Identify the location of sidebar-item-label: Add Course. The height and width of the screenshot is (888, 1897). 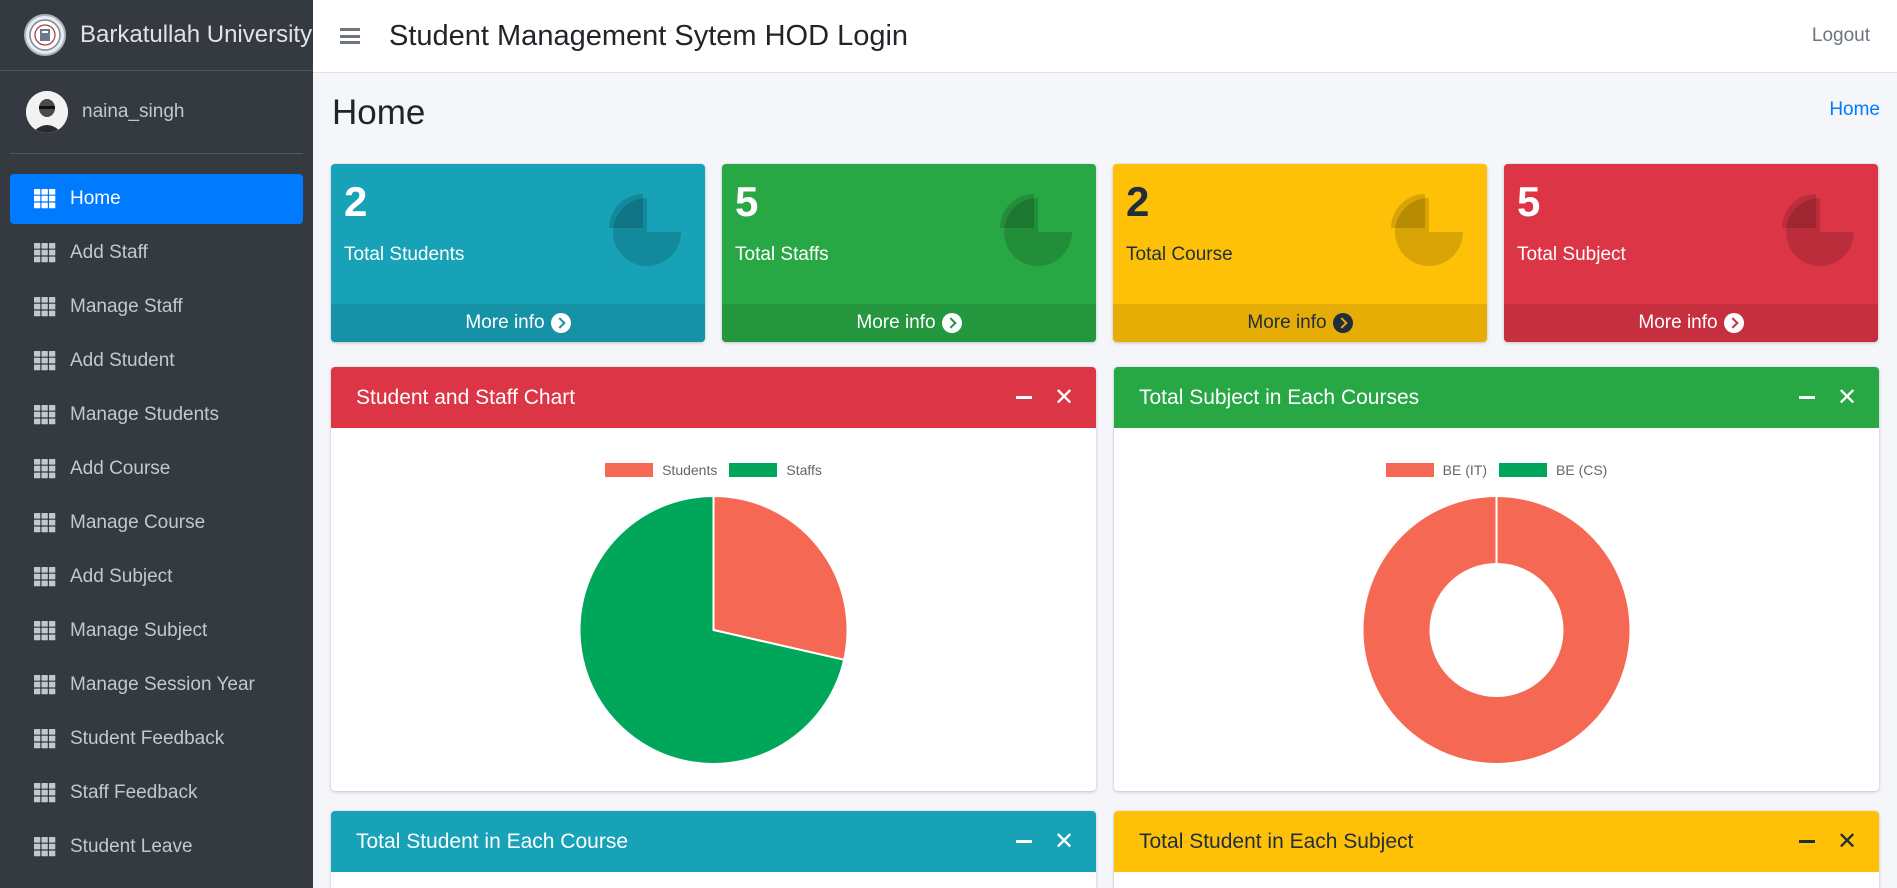
(120, 468).